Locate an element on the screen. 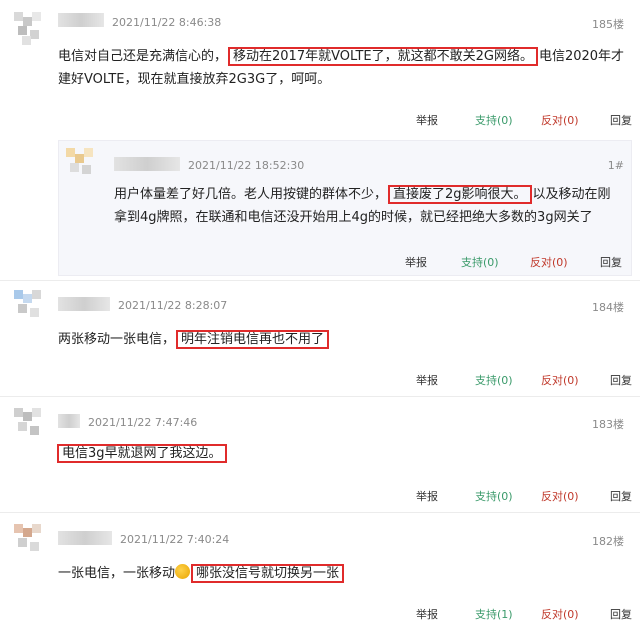  comment-text: 一张电信，一张移动 哪张没信号就切换另一张 is located at coordinates (338, 573).